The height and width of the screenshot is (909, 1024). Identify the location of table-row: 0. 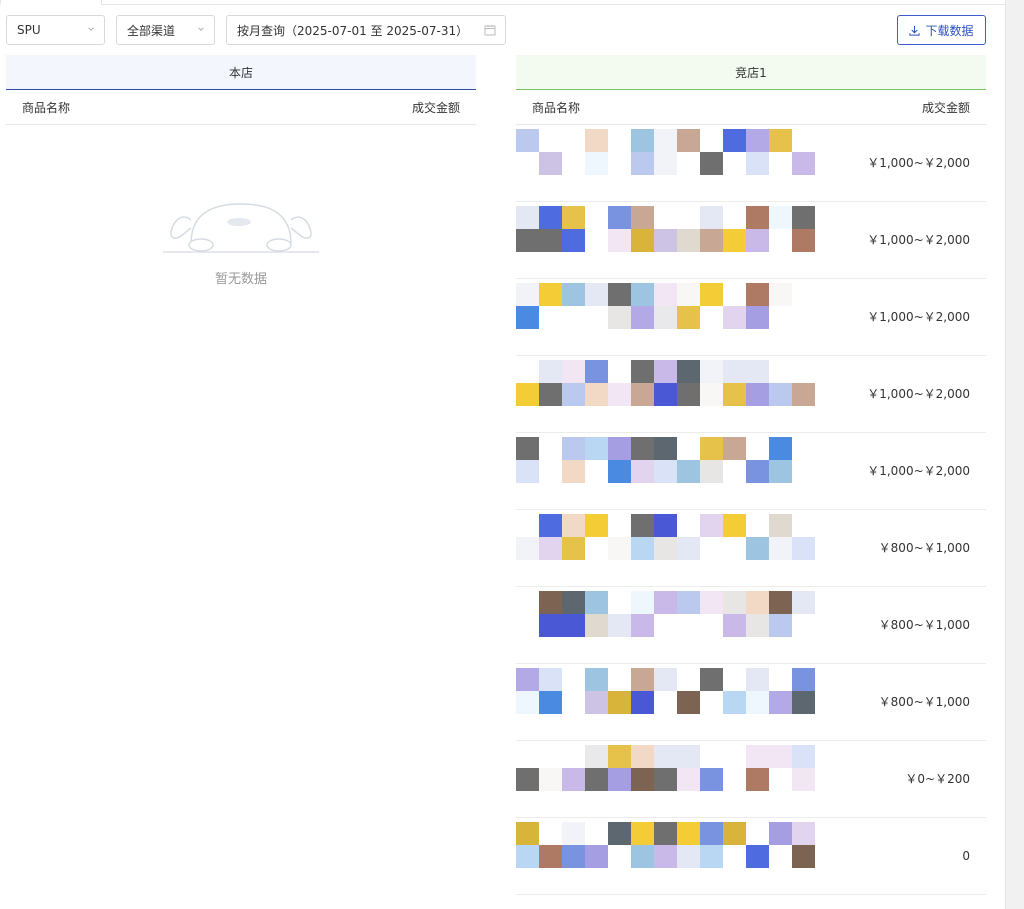
(751, 856).